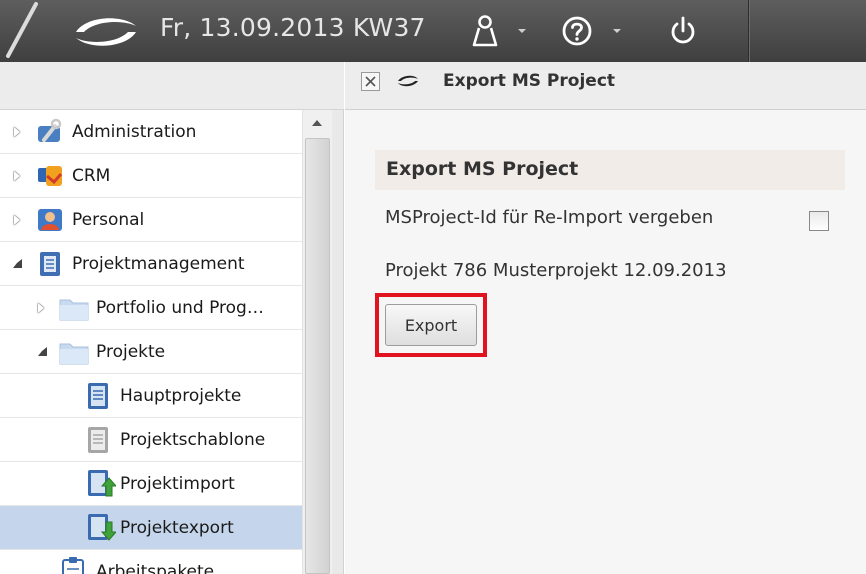  What do you see at coordinates (50, 264) in the screenshot?
I see `project-icon` at bounding box center [50, 264].